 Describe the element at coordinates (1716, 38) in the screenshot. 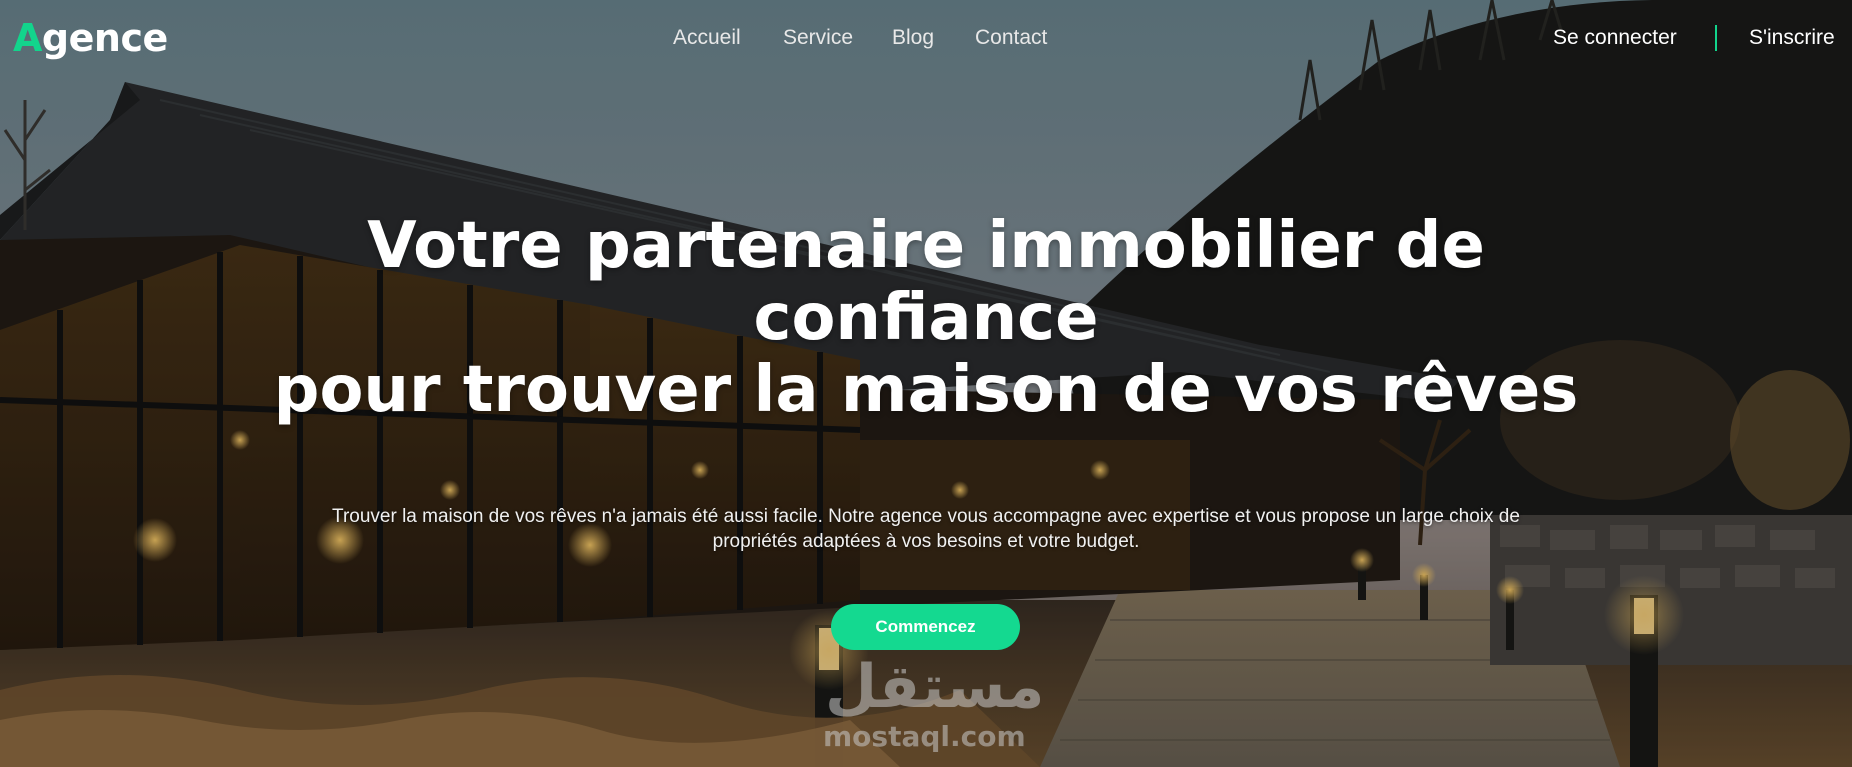

I see `auth-divider` at that location.